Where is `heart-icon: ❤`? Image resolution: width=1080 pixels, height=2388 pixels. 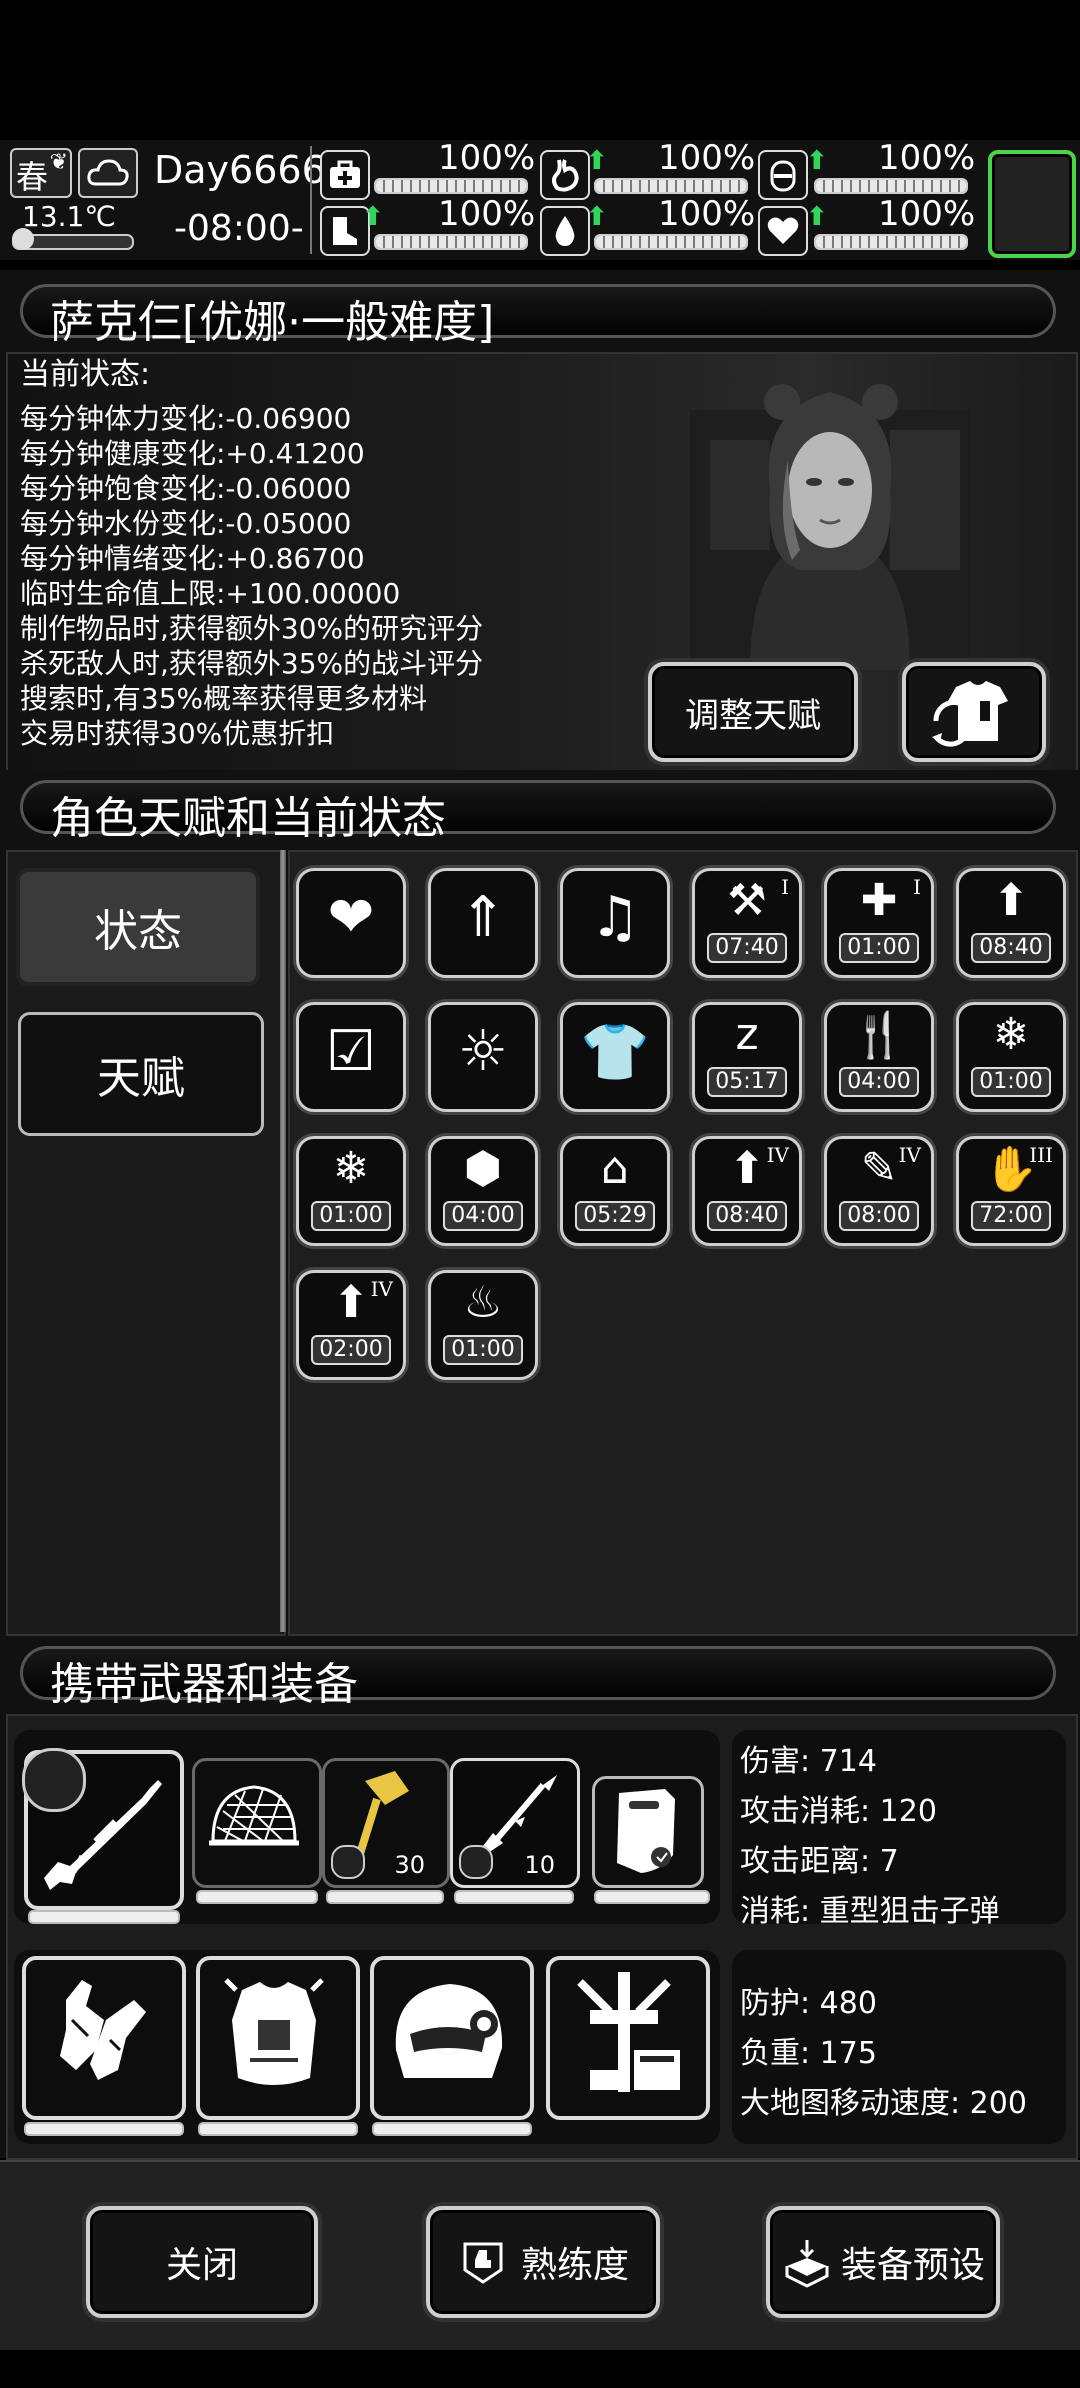
heart-icon: ❤ is located at coordinates (351, 917).